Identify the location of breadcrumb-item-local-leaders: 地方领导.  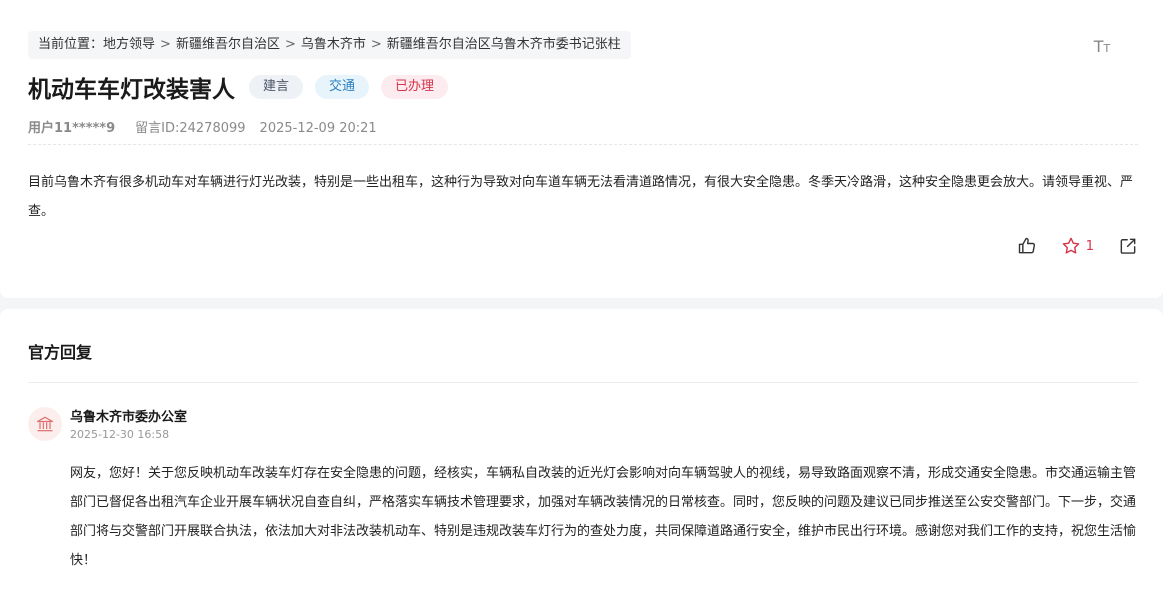
(129, 44).